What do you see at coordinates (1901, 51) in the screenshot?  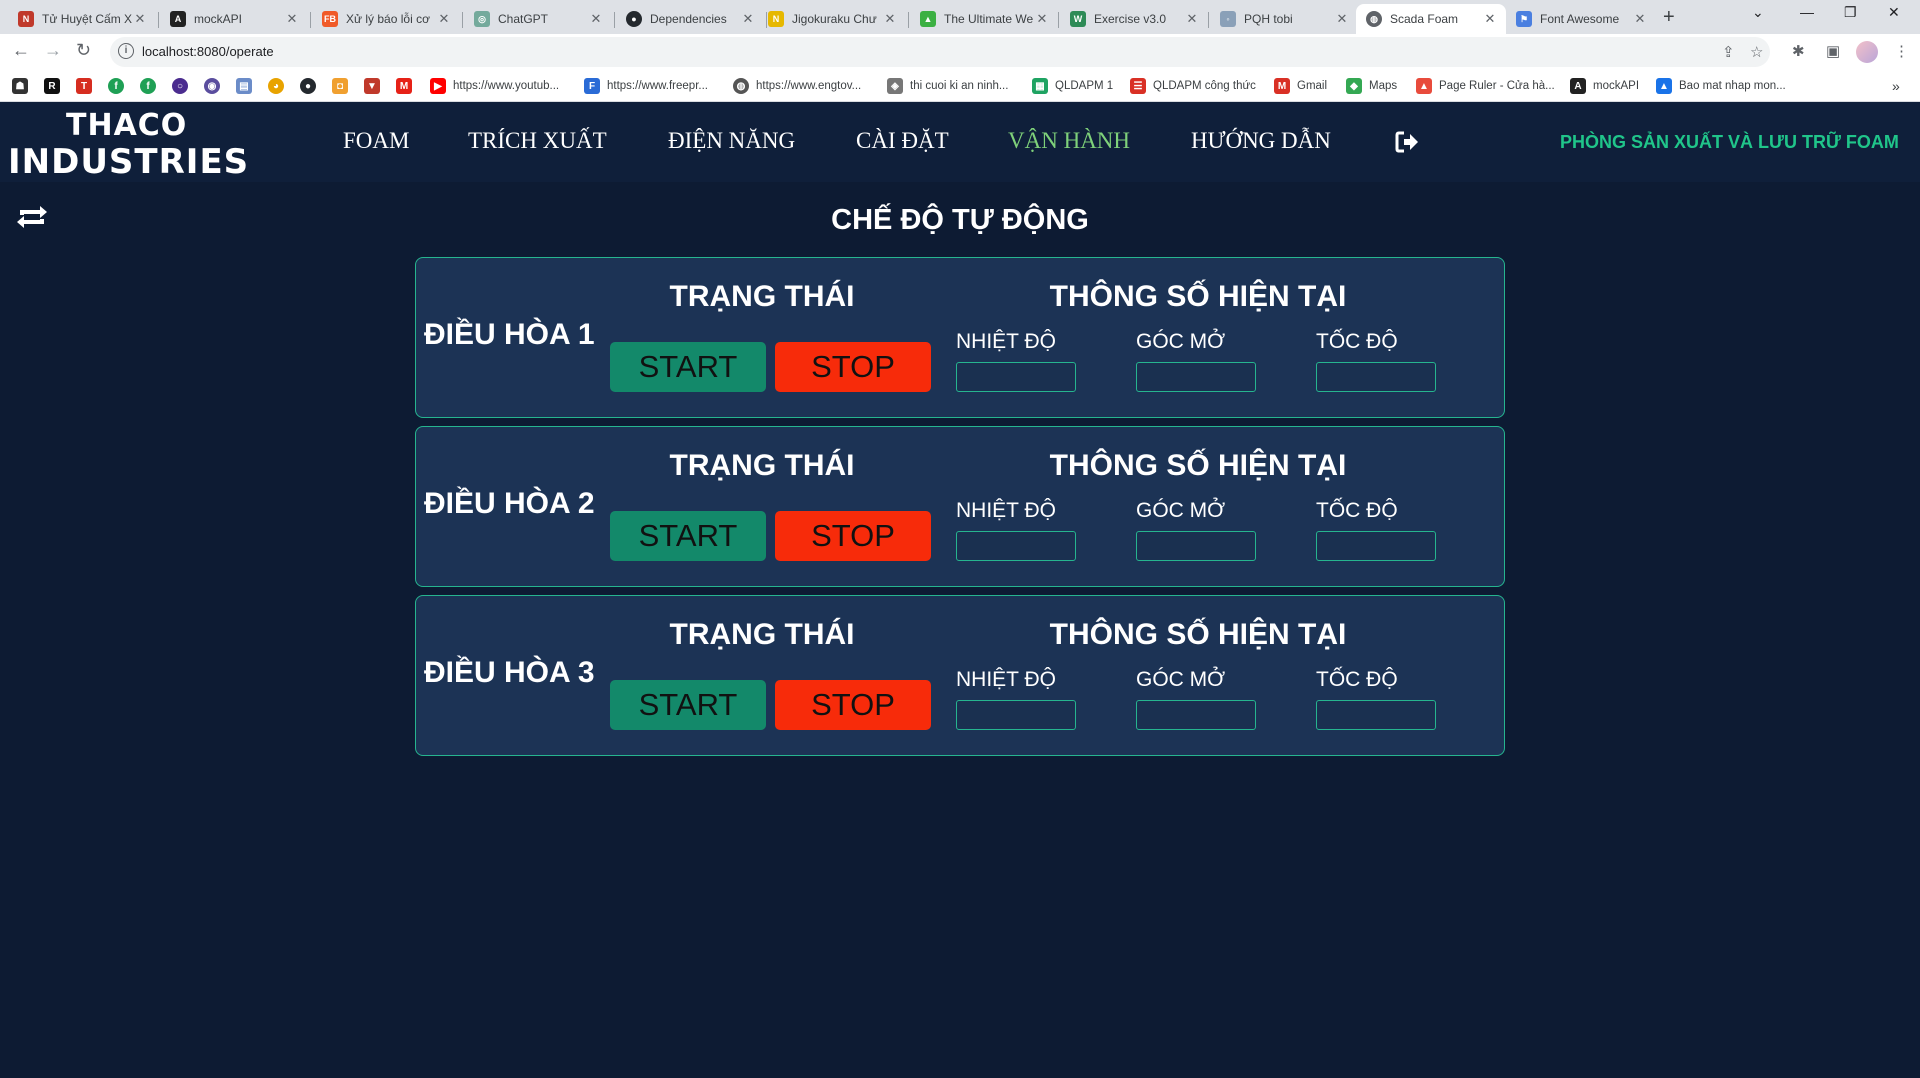 I see `menu-kebab-icon: ⋮` at bounding box center [1901, 51].